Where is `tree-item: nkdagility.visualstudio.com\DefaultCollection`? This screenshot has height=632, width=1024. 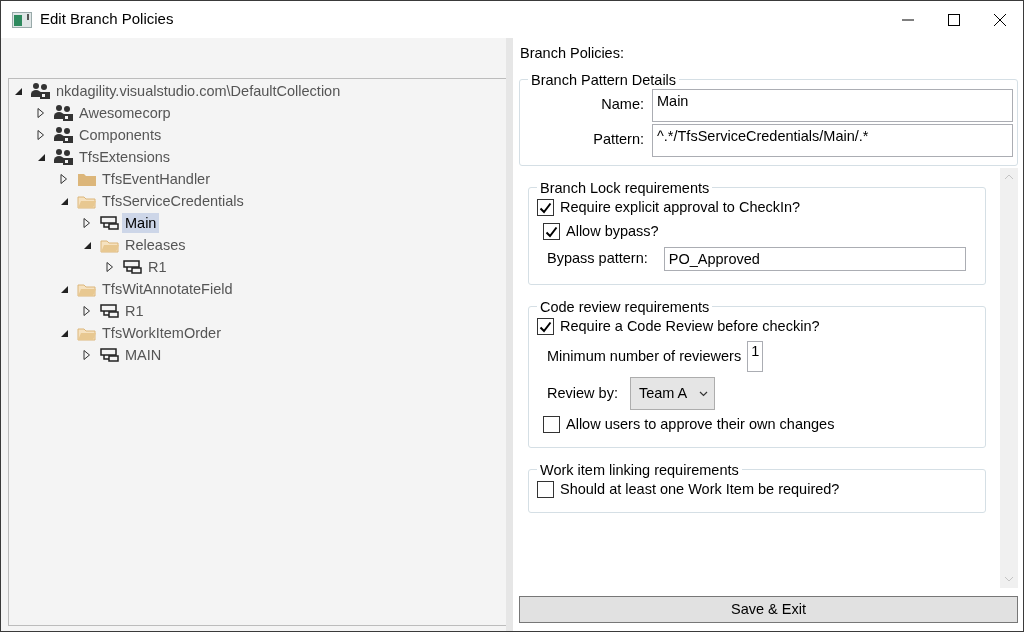
tree-item: nkdagility.visualstudio.com\DefaultCollection is located at coordinates (198, 91).